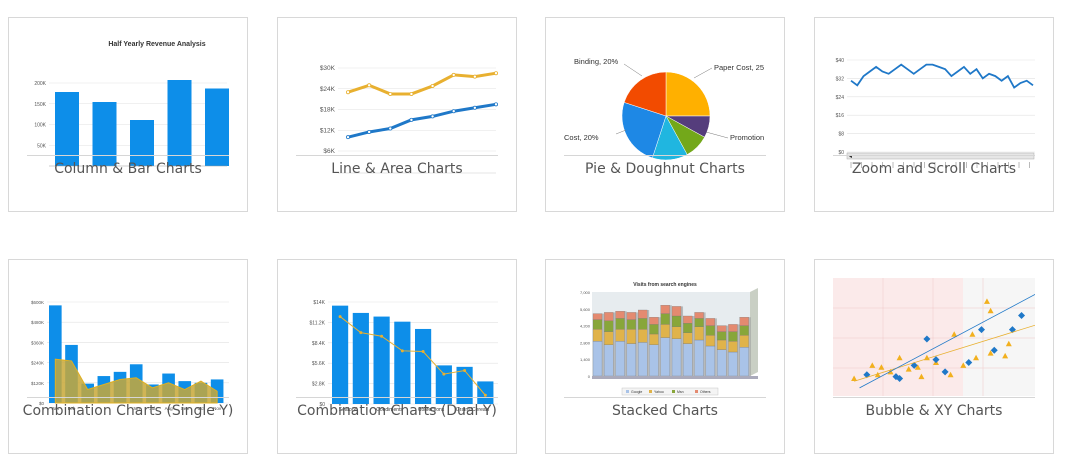 The image size is (1067, 471). I want to click on y-tick-label: $600K, so click(37, 302).